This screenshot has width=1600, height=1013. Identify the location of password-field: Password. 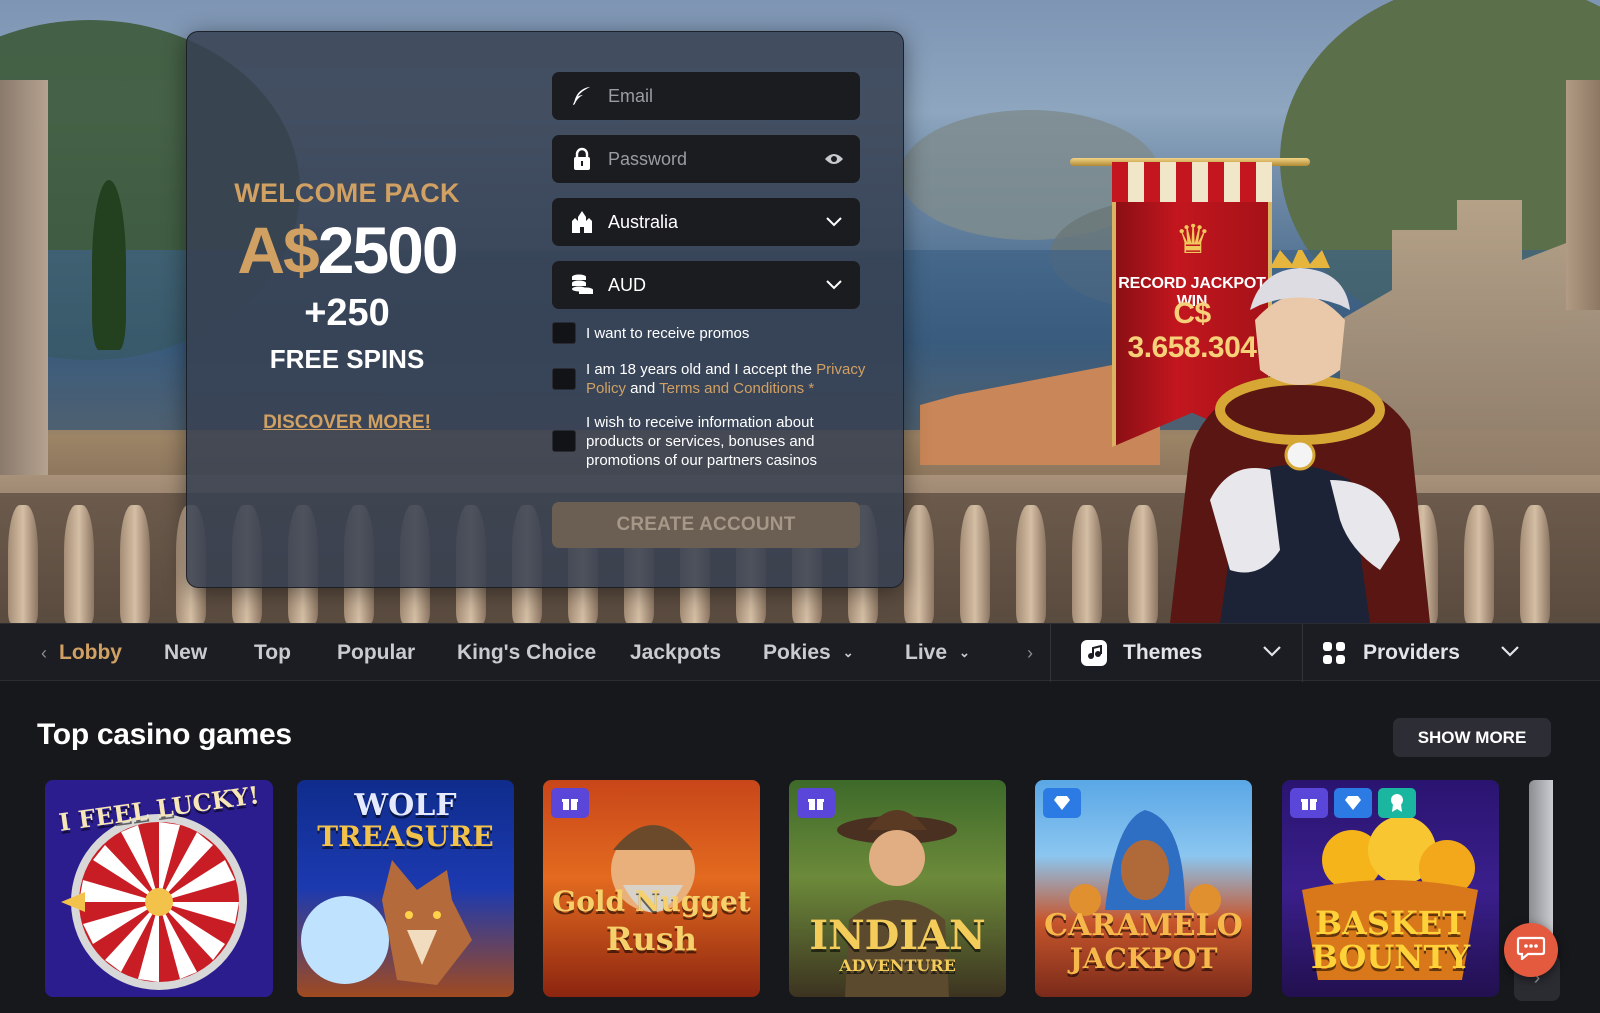
(706, 159).